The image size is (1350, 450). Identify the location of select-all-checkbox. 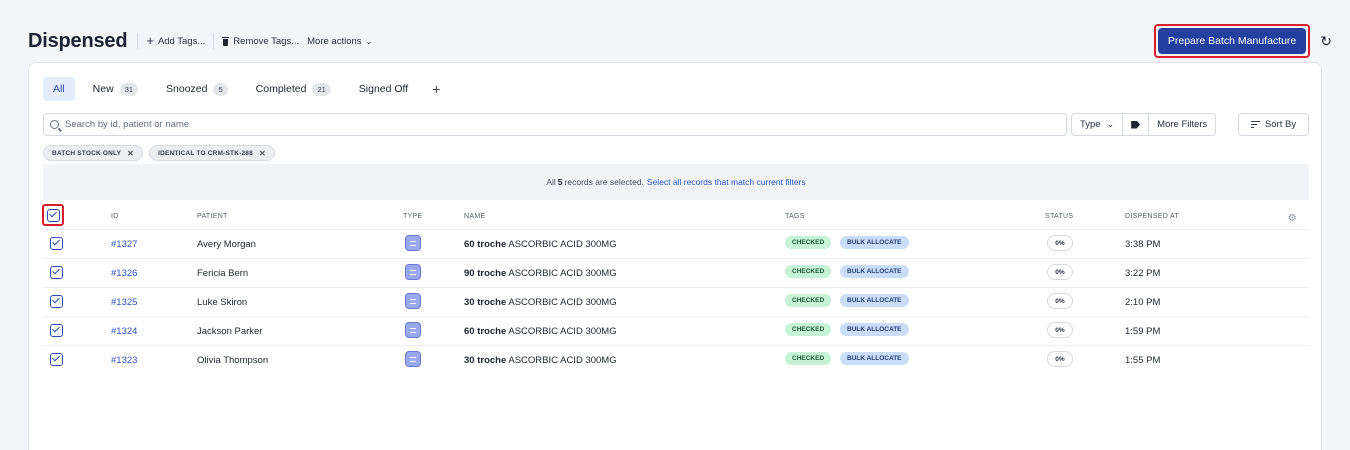
(53, 215).